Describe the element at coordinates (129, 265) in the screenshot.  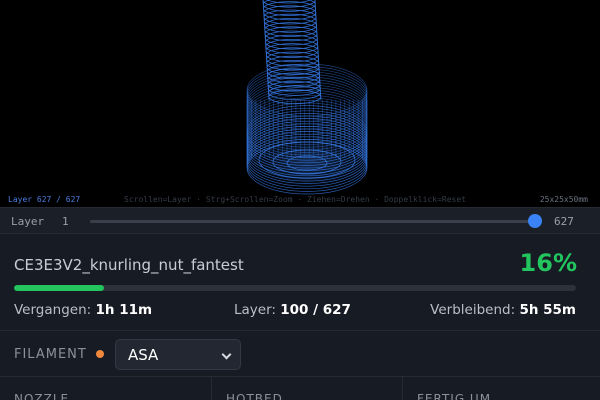
I see `job-filename: CE3E3V2_knurling_nut_fantest` at that location.